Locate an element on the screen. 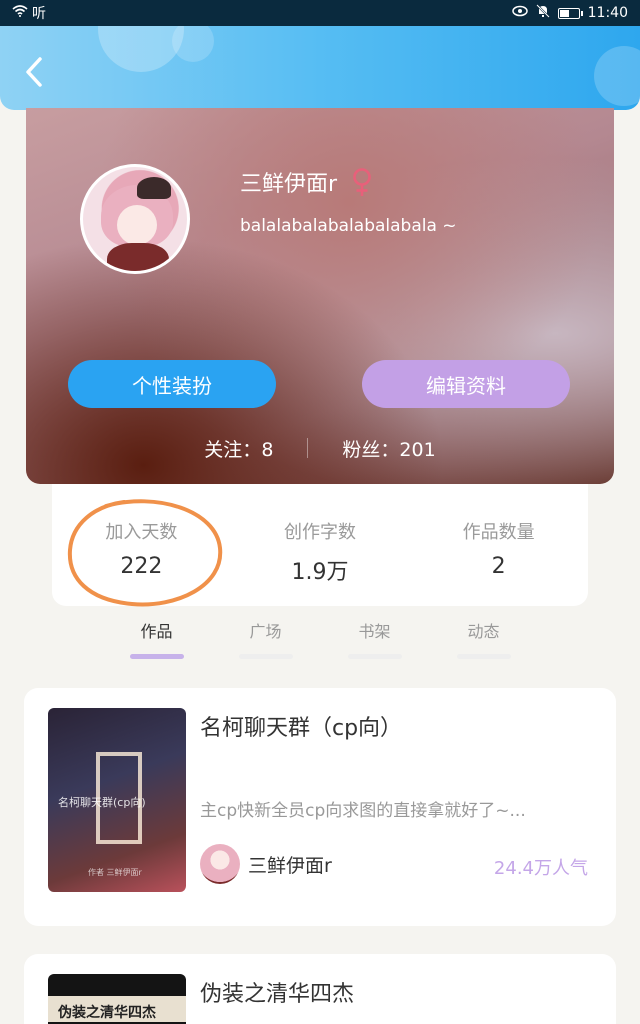  tab-label: 动态 is located at coordinates (483, 631).